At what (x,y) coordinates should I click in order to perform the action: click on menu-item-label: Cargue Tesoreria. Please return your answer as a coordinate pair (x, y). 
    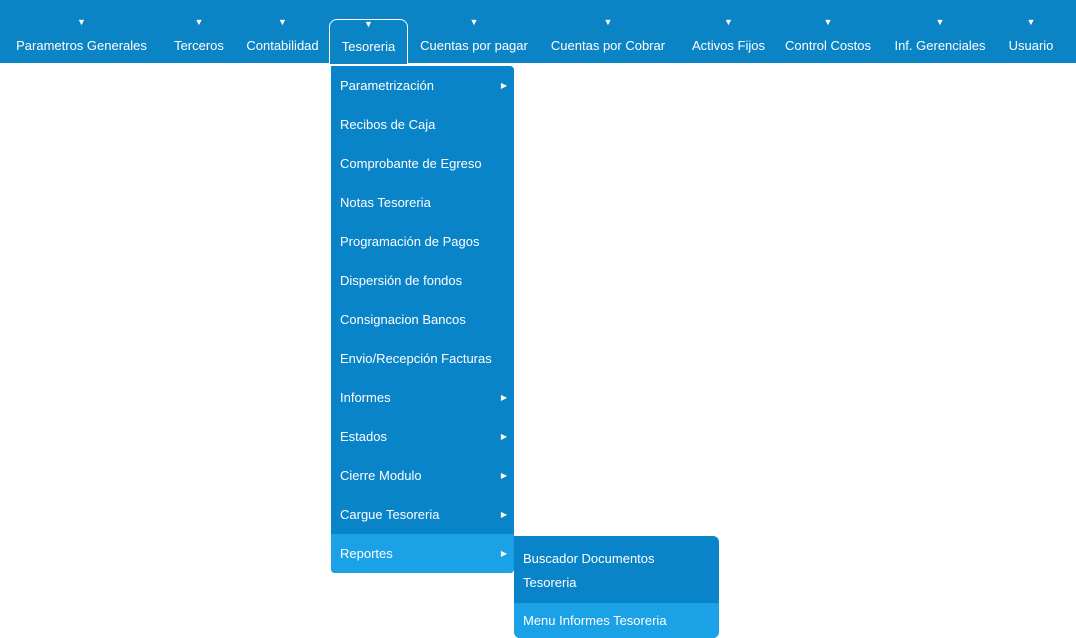
    Looking at the image, I should click on (390, 514).